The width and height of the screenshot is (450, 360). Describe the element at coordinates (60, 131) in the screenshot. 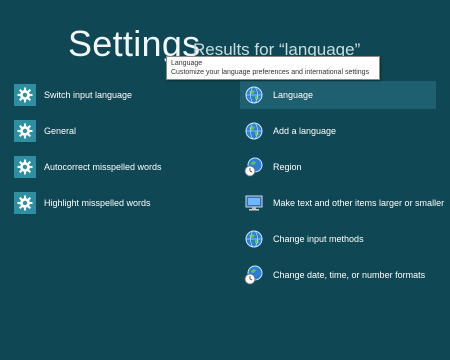

I see `result-label: General` at that location.